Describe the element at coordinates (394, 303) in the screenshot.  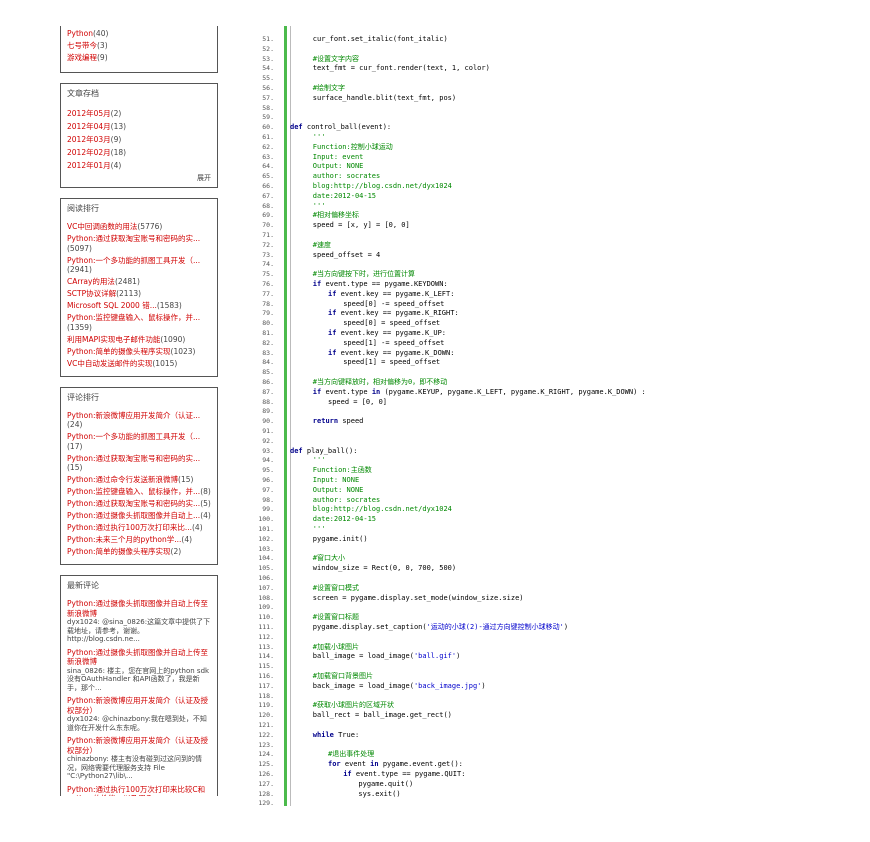
I see `code-token: speed[0] -= speed_offset` at that location.